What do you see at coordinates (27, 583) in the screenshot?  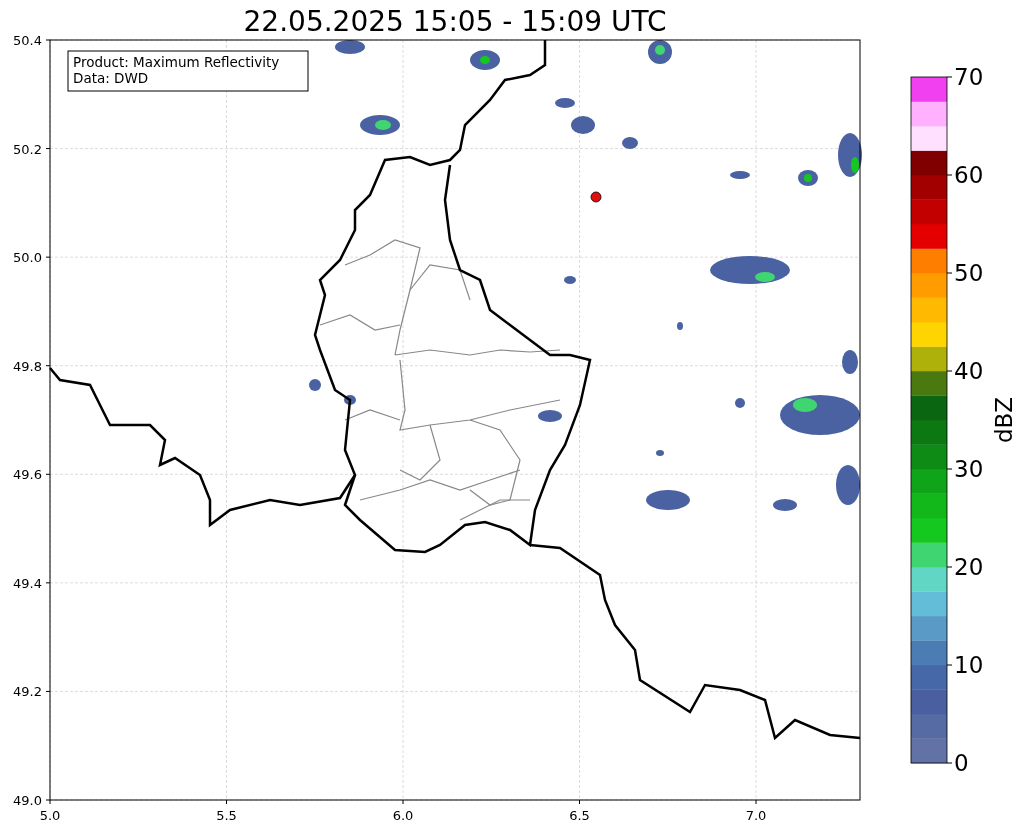 I see `axis-tick-label: 49.4` at bounding box center [27, 583].